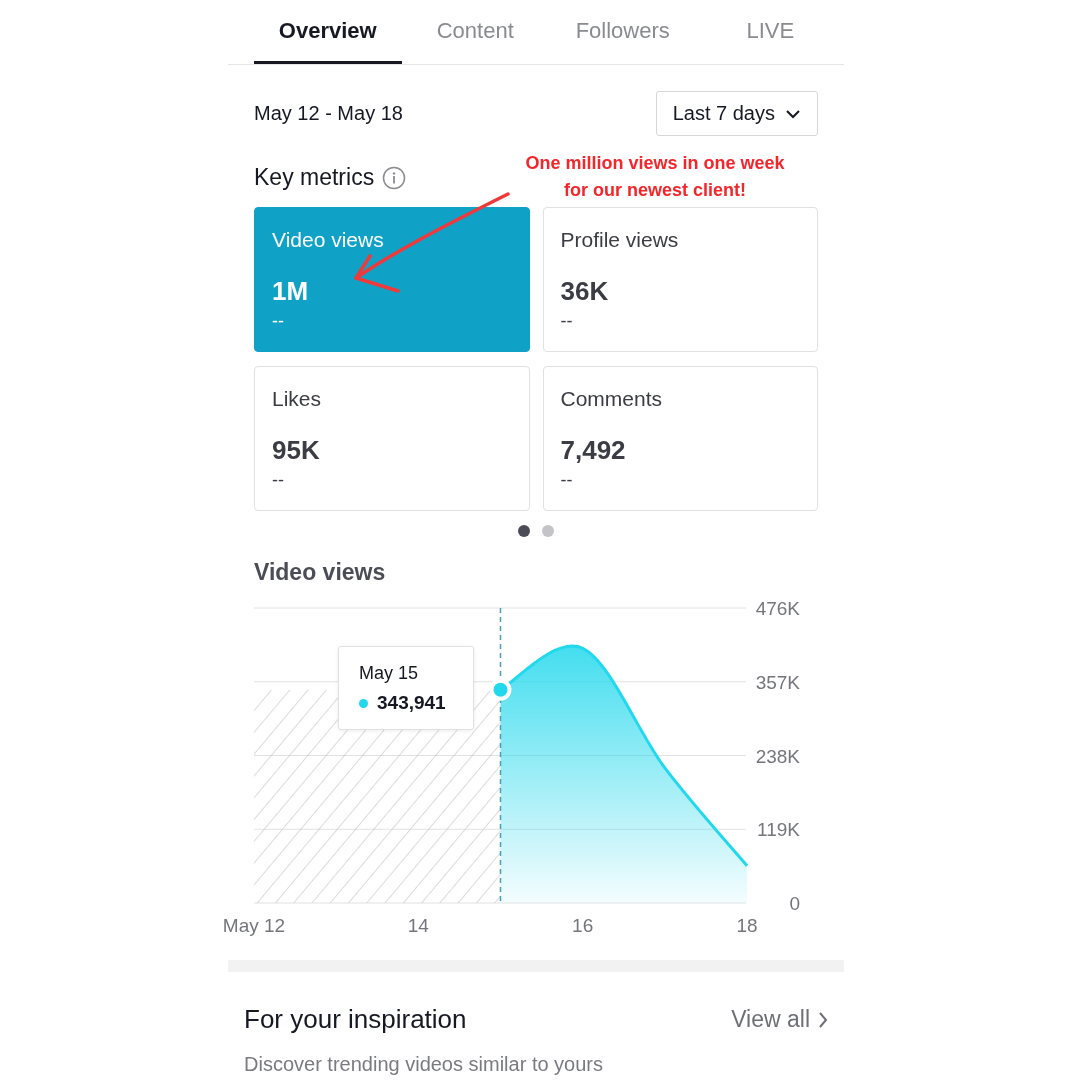 Image resolution: width=1080 pixels, height=1080 pixels. I want to click on axis-label: 16, so click(583, 925).